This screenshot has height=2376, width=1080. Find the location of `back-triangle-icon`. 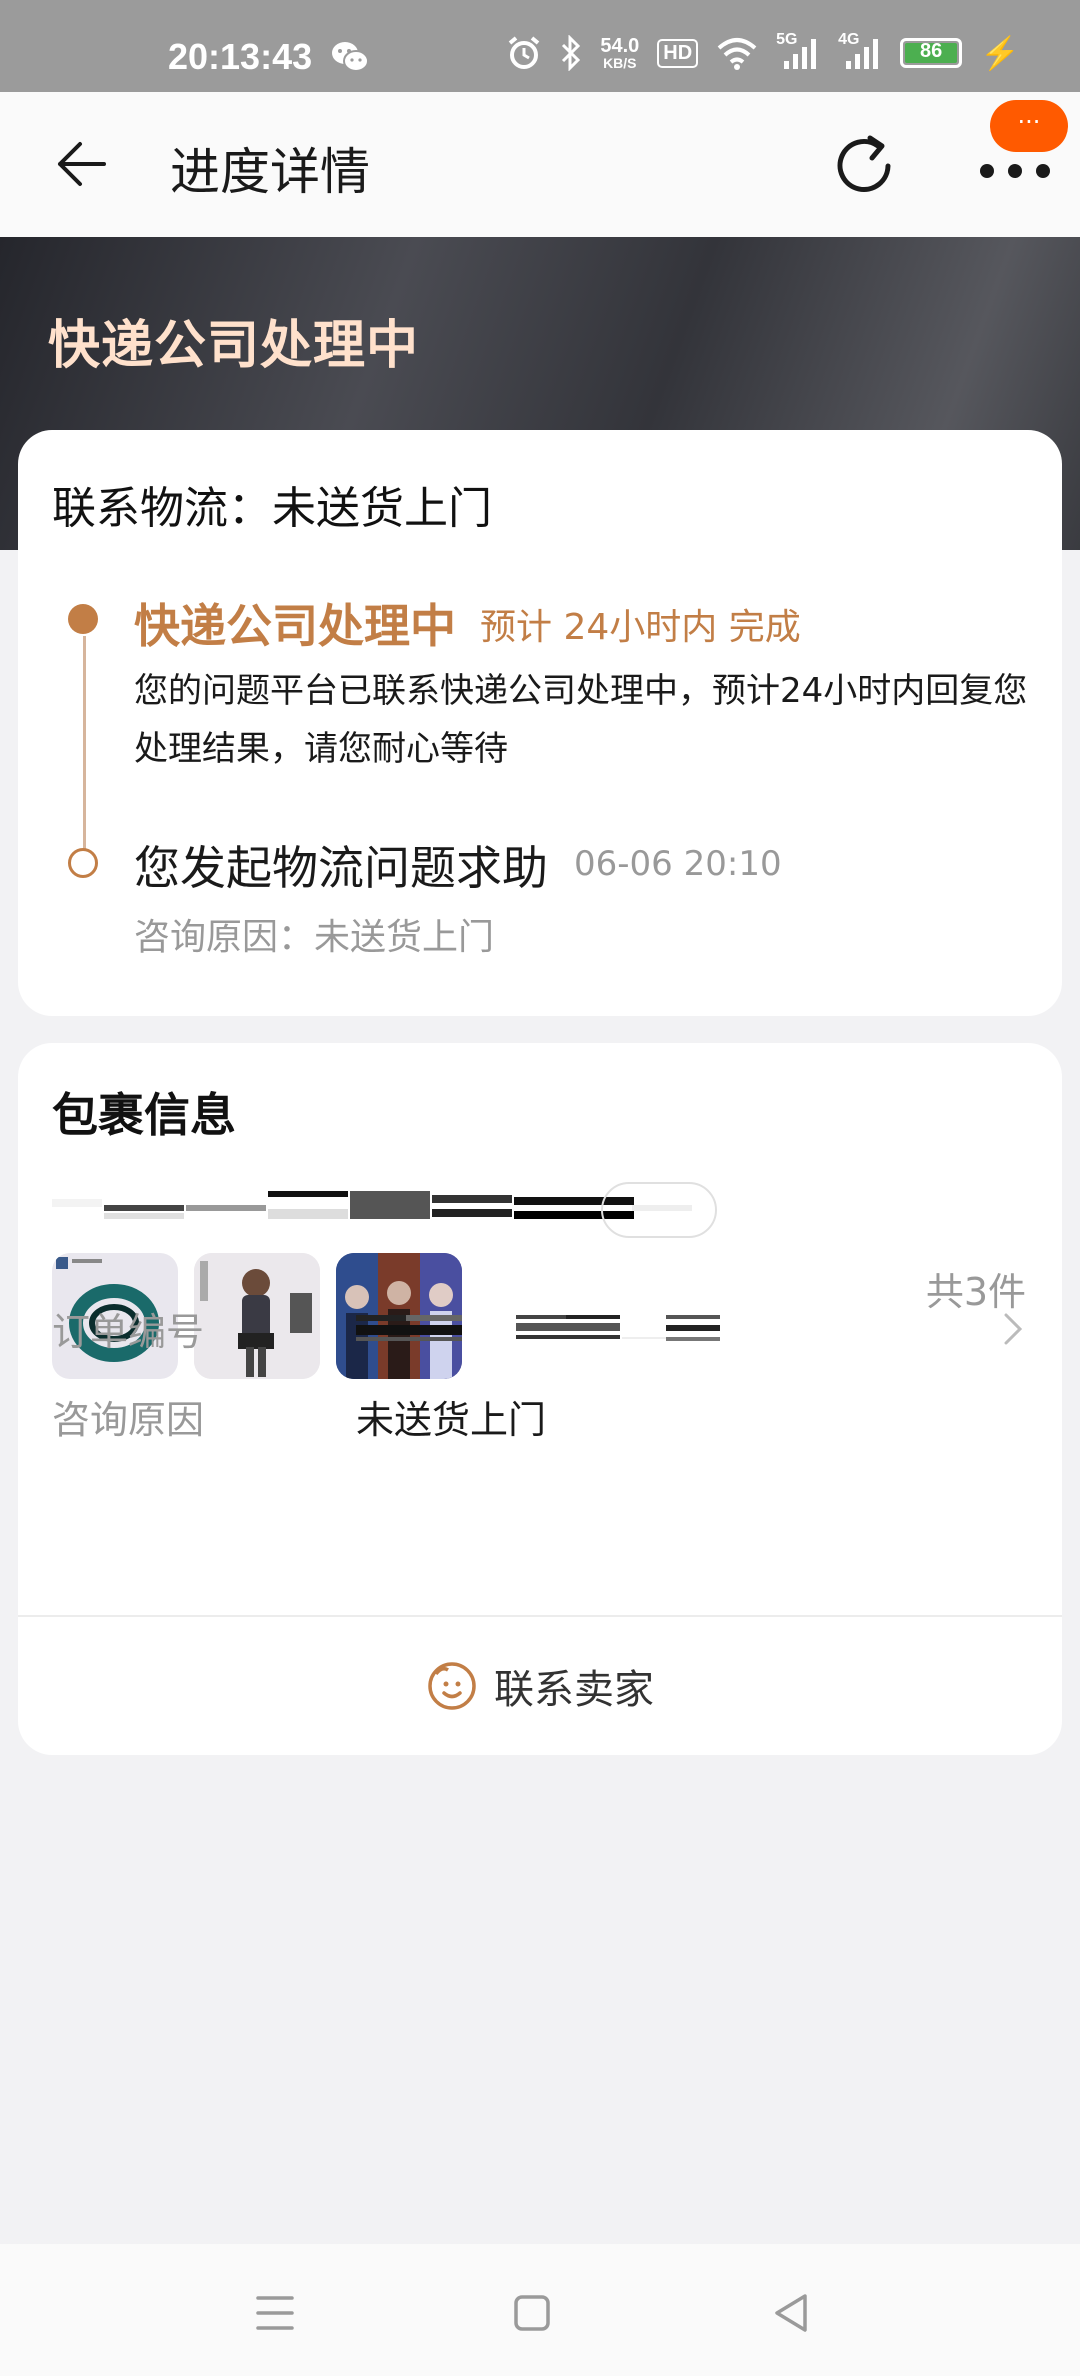

back-triangle-icon is located at coordinates (792, 2313).